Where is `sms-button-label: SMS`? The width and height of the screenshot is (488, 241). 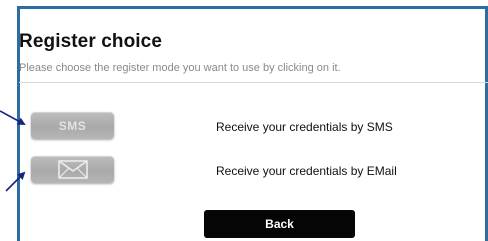
sms-button-label: SMS is located at coordinates (72, 125).